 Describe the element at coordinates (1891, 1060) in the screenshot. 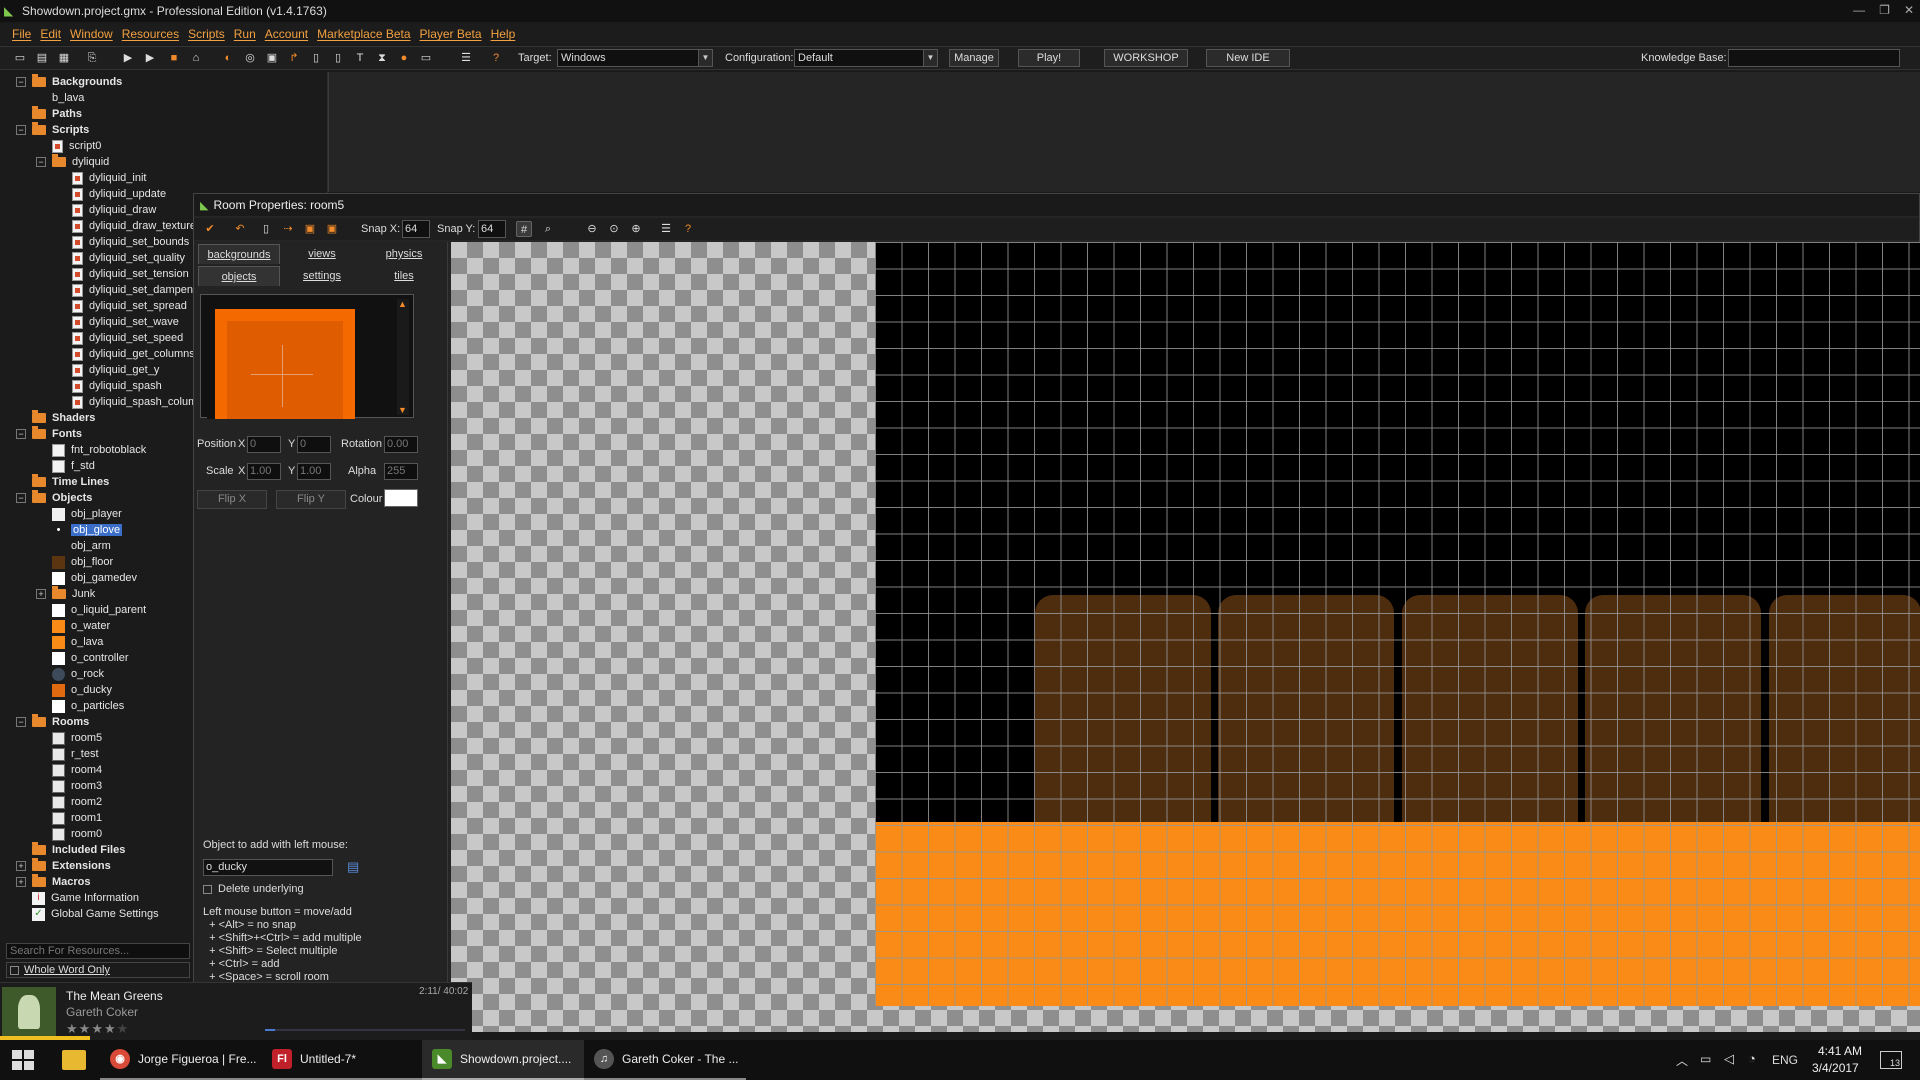

I see `notification-center-icon: 13` at that location.